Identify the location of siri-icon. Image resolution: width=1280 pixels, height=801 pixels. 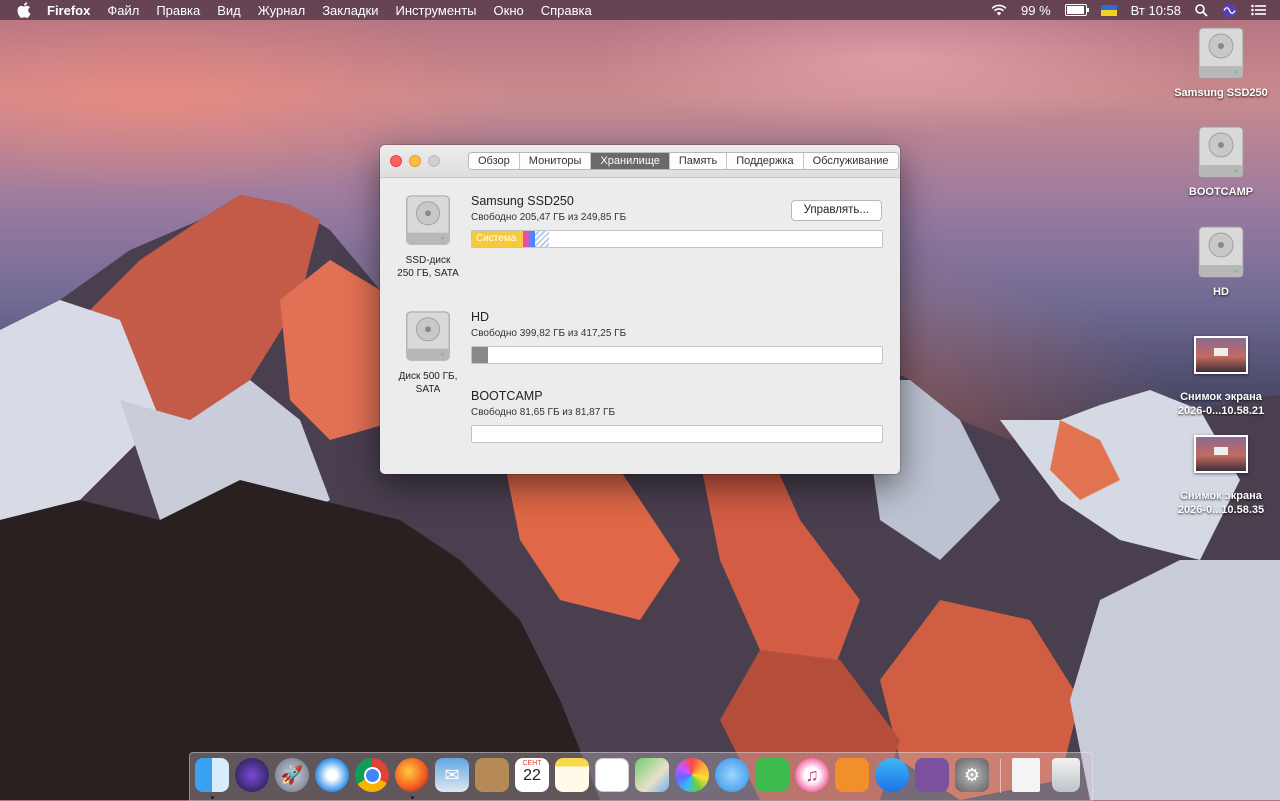
(252, 775).